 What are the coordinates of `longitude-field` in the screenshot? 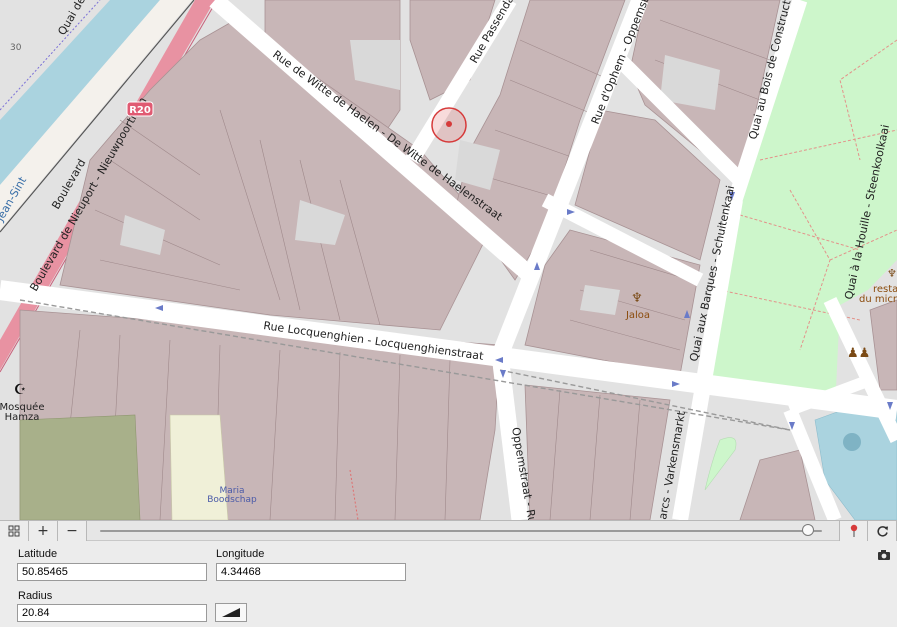 It's located at (311, 572).